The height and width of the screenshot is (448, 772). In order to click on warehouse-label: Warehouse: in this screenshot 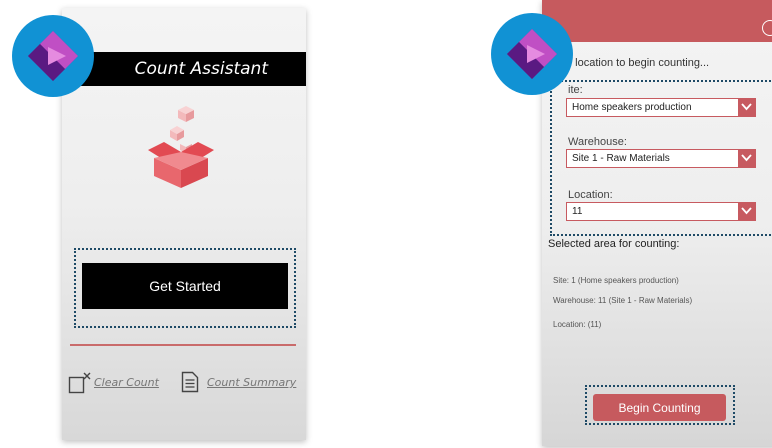, I will do `click(597, 142)`.